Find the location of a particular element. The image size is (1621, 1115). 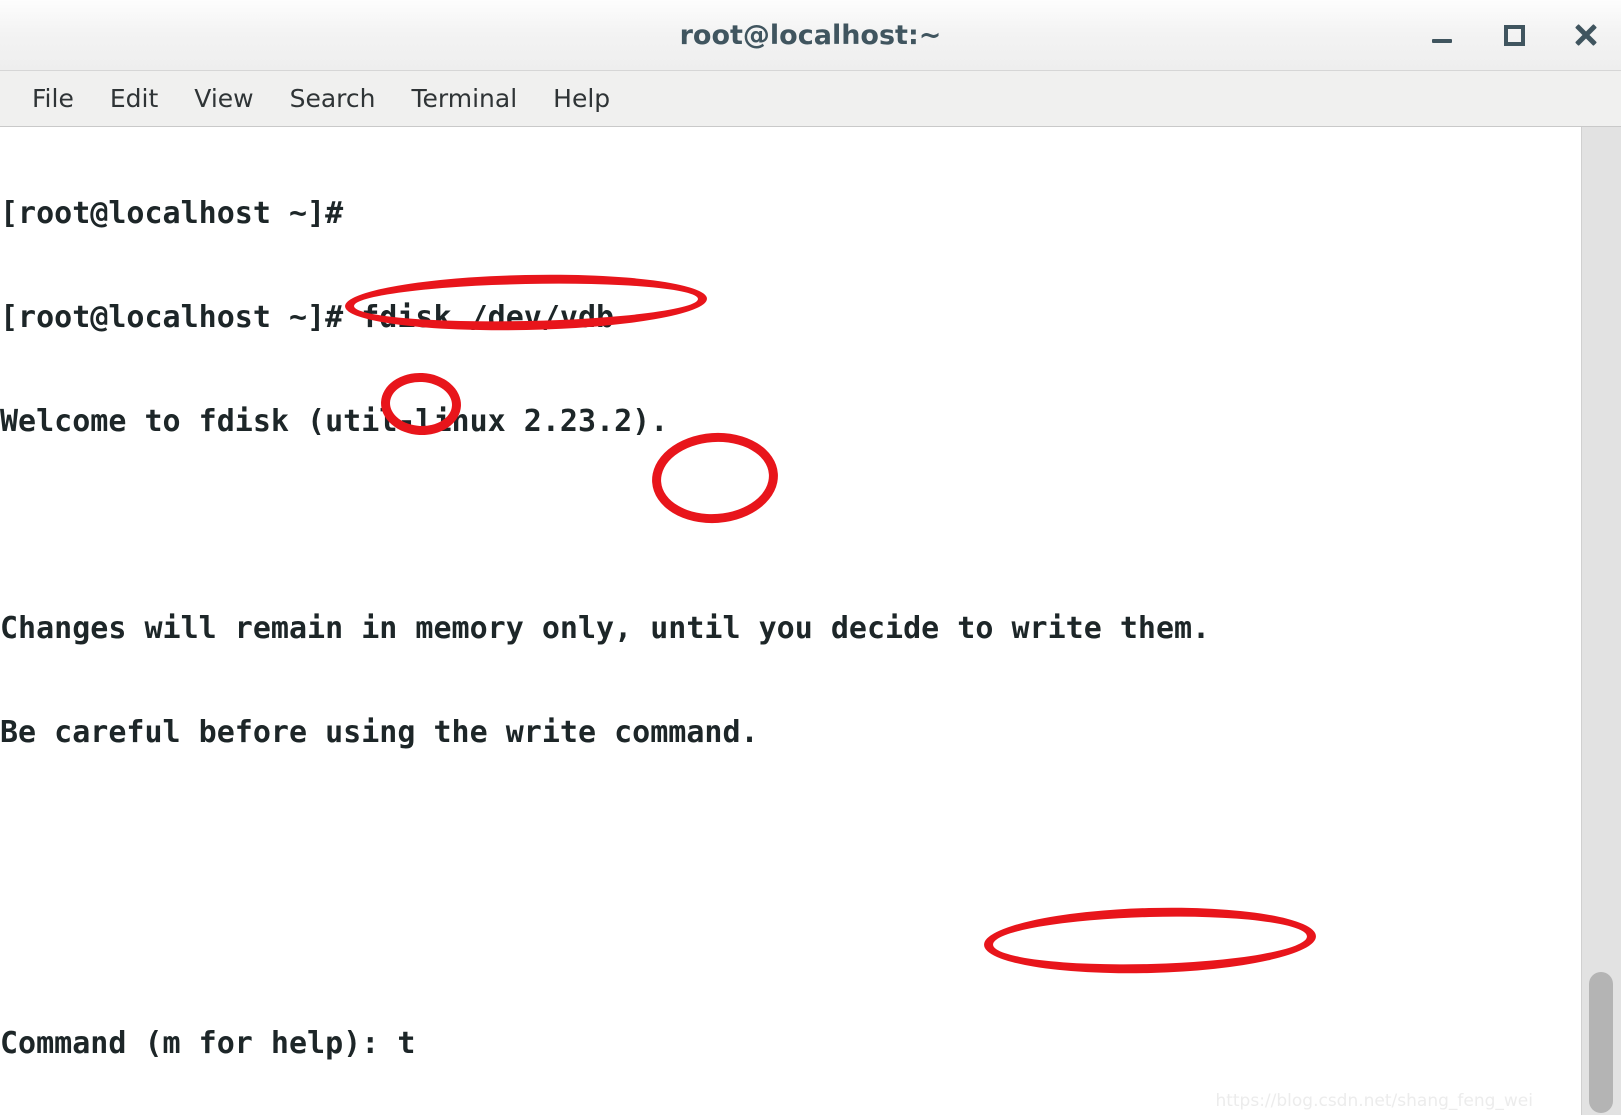

terminal-line: Welcome to fdisk (util-linux 2.23.2). is located at coordinates (334, 421).